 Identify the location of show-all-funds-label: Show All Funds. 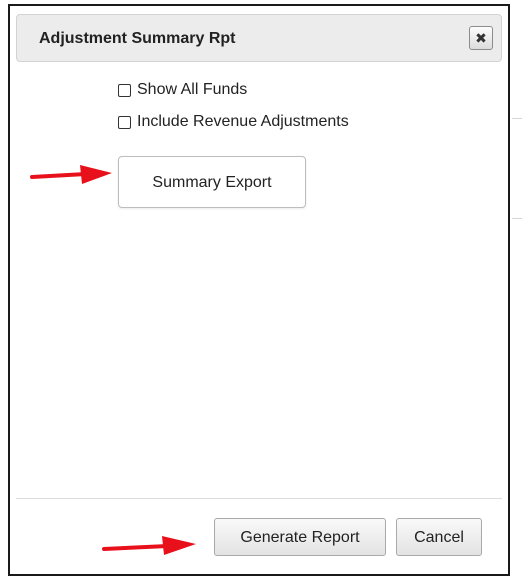
(192, 89).